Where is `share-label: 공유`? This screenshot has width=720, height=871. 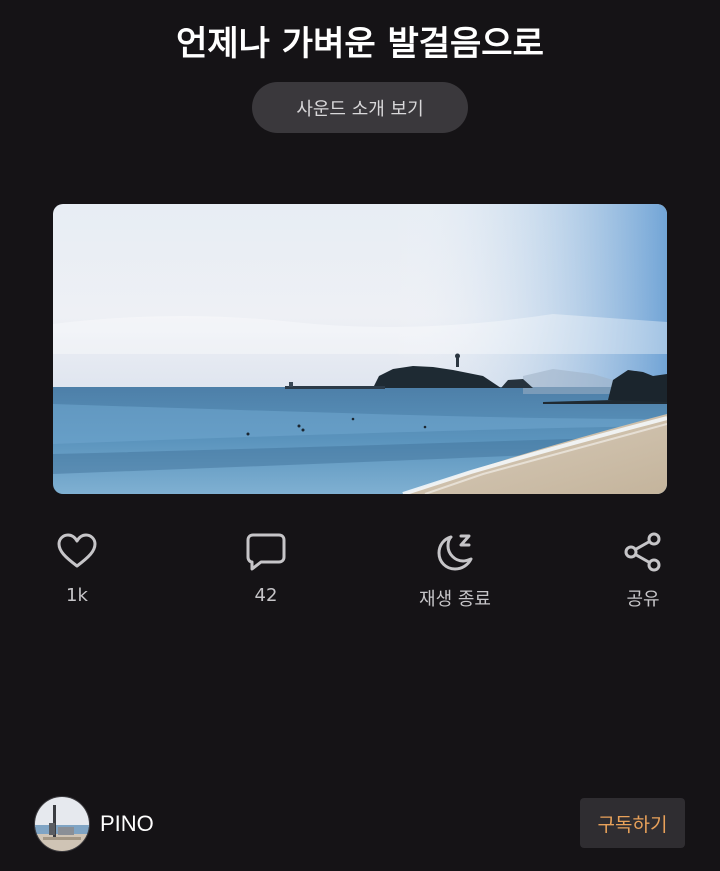 share-label: 공유 is located at coordinates (643, 599).